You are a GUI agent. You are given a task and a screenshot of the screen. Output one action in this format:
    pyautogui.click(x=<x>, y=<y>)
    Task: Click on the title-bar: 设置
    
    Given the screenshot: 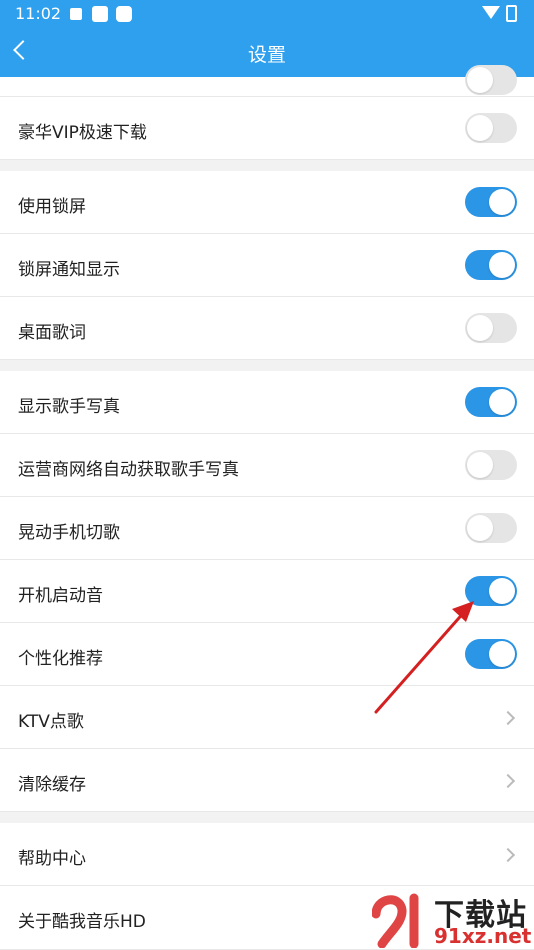 What is the action you would take?
    pyautogui.click(x=267, y=52)
    